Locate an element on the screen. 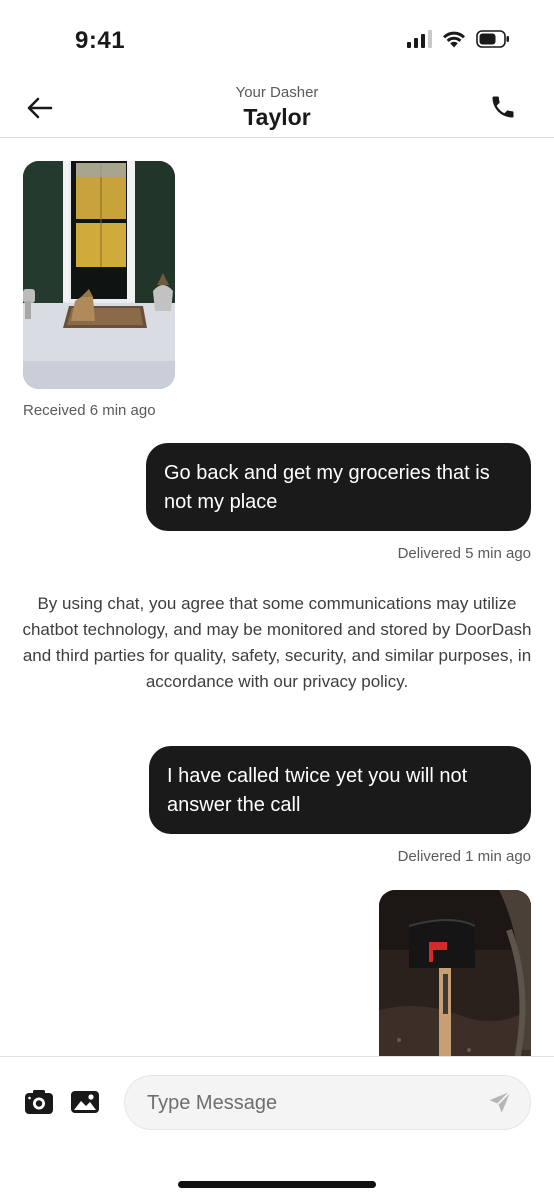  home-indicator is located at coordinates (277, 1184).